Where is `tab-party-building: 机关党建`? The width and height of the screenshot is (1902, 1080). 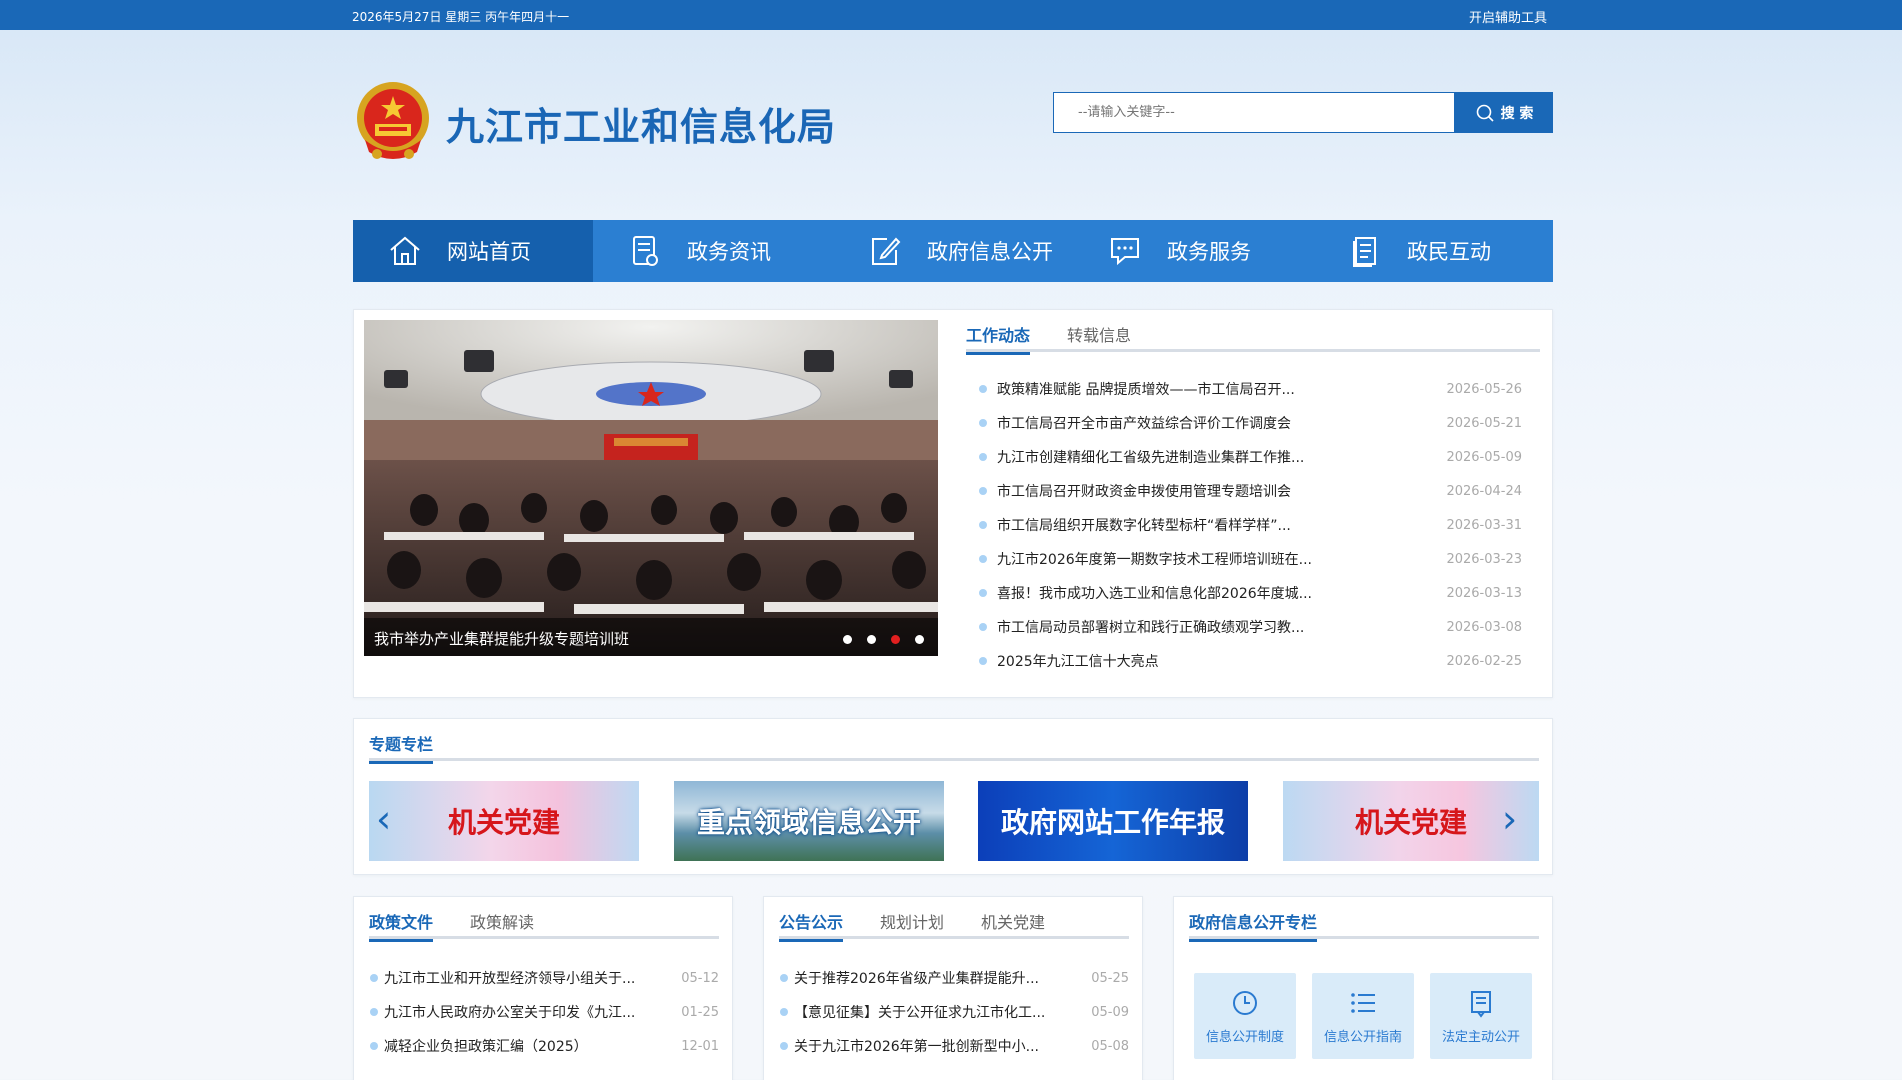 tab-party-building: 机关党建 is located at coordinates (1013, 918).